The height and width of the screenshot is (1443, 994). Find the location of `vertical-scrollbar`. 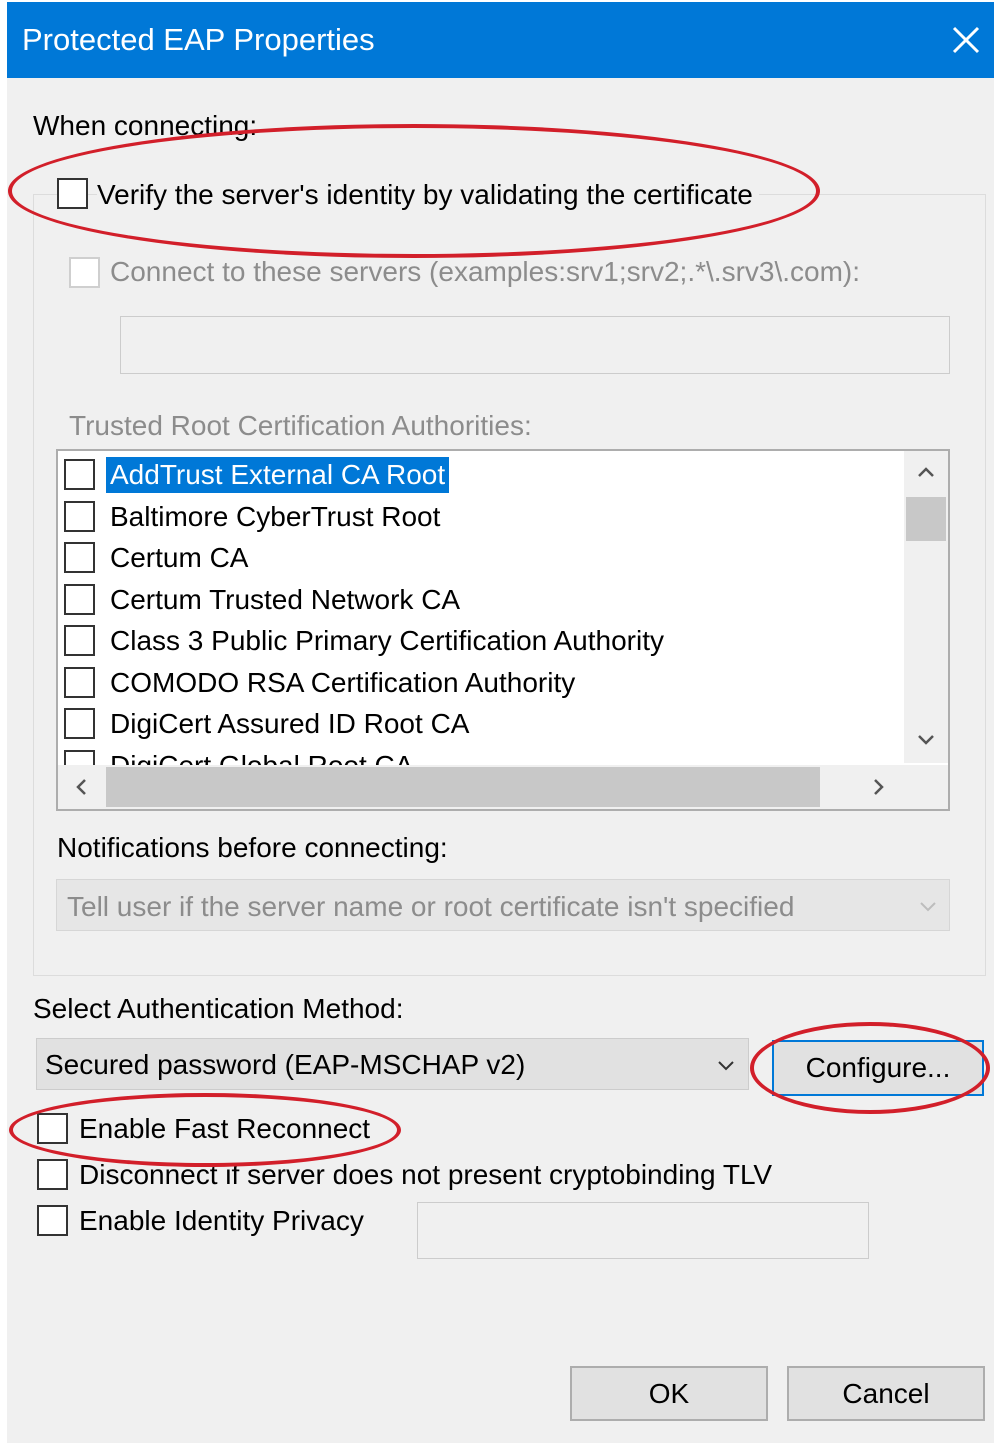

vertical-scrollbar is located at coordinates (926, 607).